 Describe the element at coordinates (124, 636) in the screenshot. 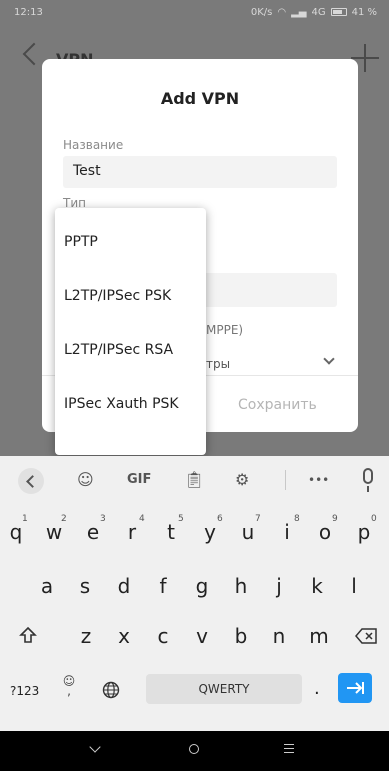

I see `key-x: x` at that location.